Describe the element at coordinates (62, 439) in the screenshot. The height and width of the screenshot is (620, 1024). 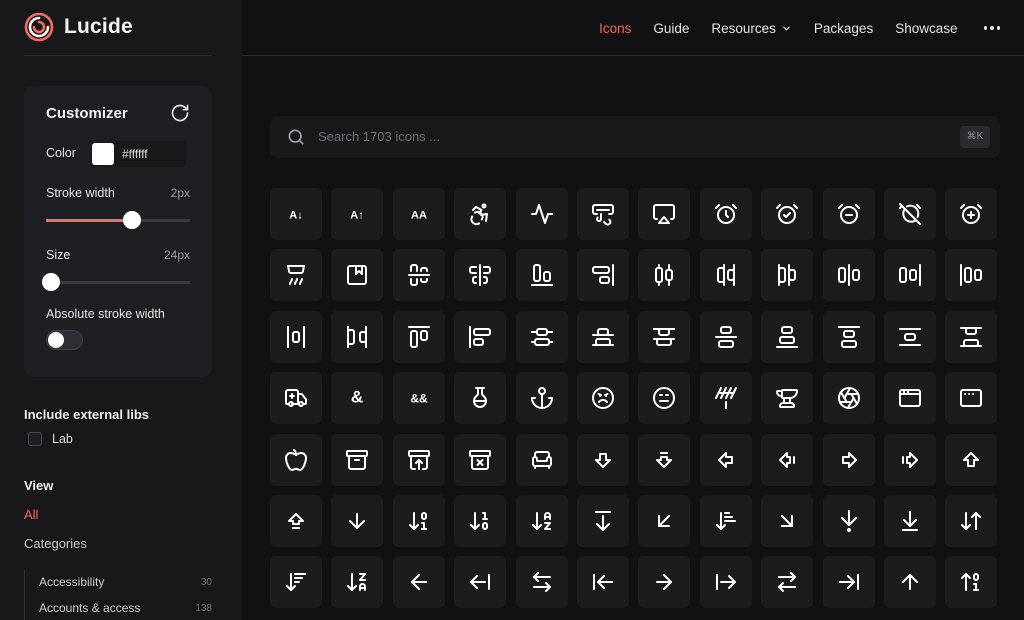
I see `lab-checkbox-label: Lab` at that location.